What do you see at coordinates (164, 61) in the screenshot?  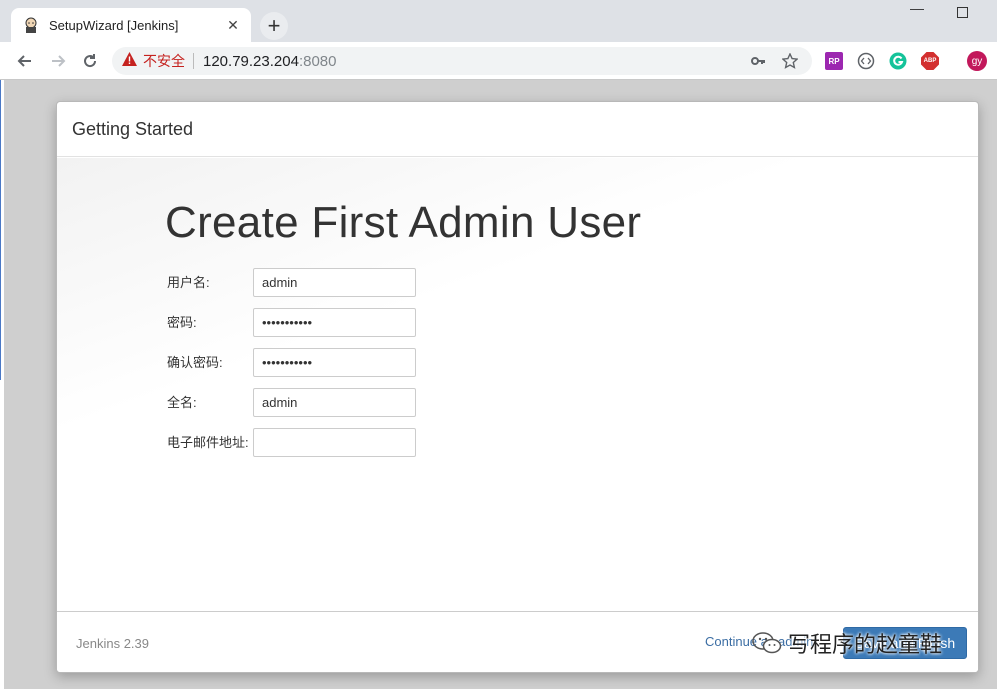 I see `security-label: 不安全` at bounding box center [164, 61].